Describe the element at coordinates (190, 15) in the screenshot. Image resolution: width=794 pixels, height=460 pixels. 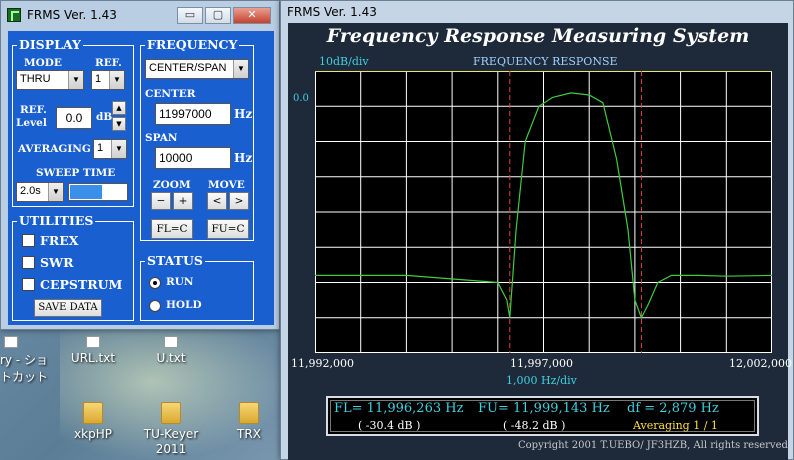
I see `minimize-button: ▭` at that location.